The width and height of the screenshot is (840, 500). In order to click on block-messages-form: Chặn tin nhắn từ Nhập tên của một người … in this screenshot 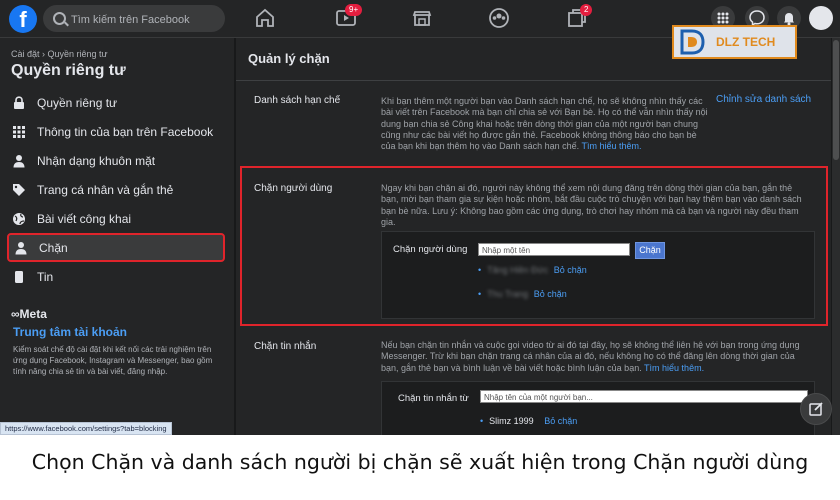, I will do `click(598, 408)`.